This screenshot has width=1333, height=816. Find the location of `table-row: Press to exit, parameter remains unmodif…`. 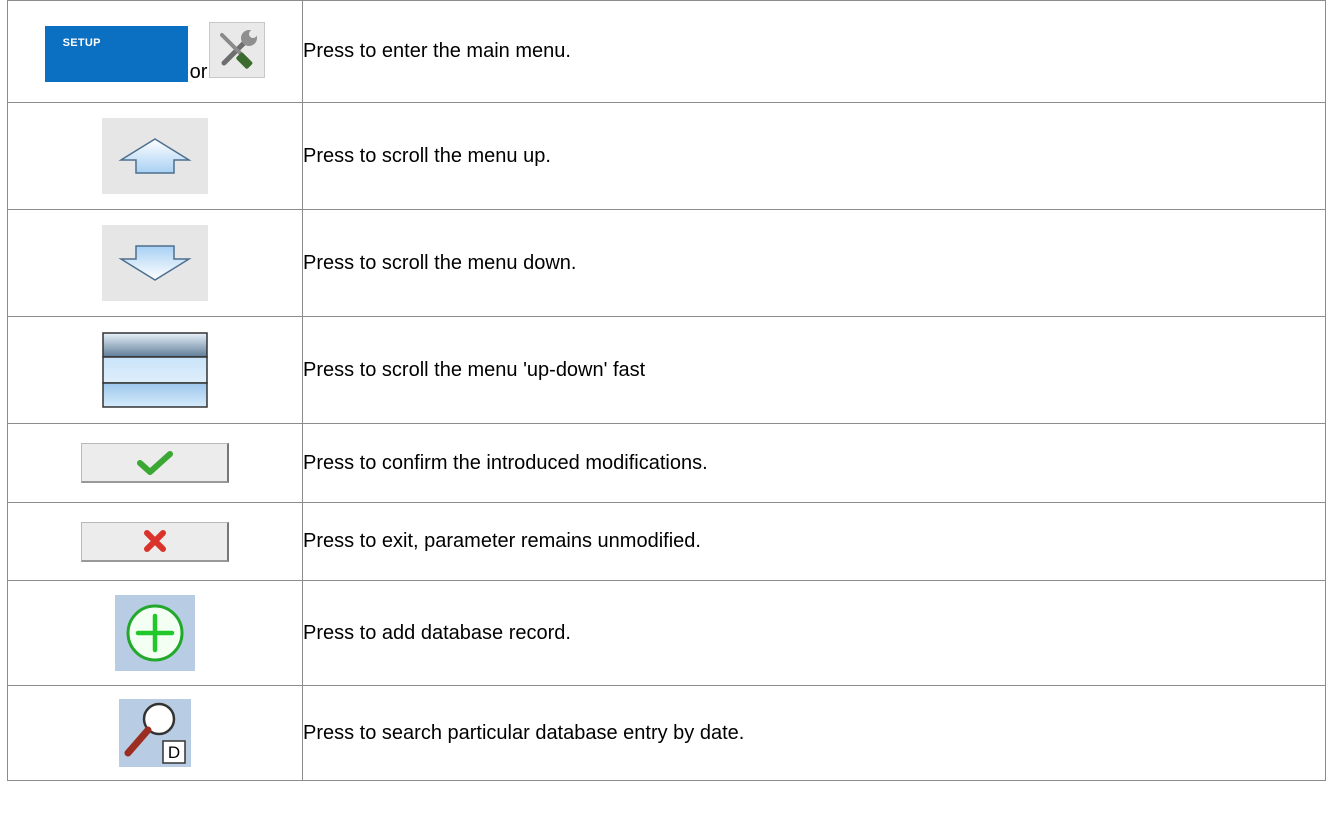

table-row: Press to exit, parameter remains unmodif… is located at coordinates (666, 541).